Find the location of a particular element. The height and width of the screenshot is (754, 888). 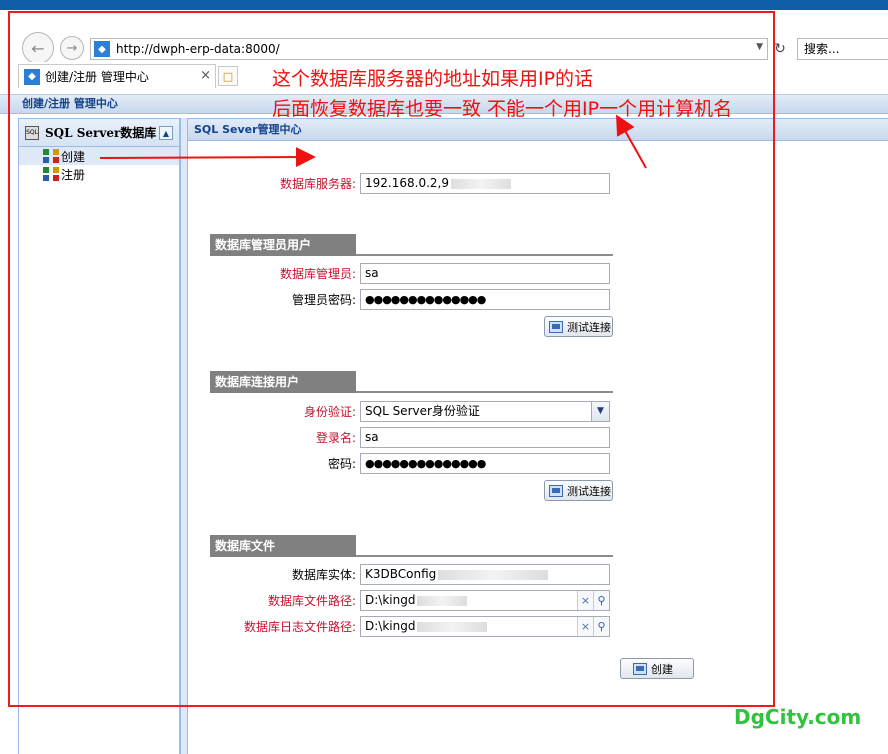

db-server-input: 192.168.0.2,9 is located at coordinates (485, 183).